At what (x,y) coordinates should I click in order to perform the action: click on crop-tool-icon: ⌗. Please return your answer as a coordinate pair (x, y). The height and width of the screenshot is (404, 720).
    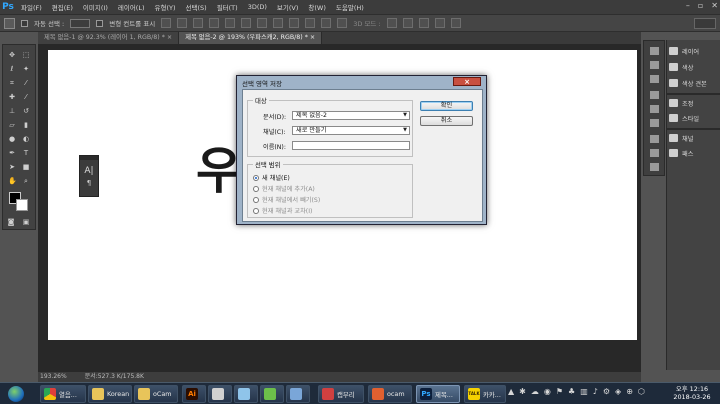
    Looking at the image, I should click on (12, 83).